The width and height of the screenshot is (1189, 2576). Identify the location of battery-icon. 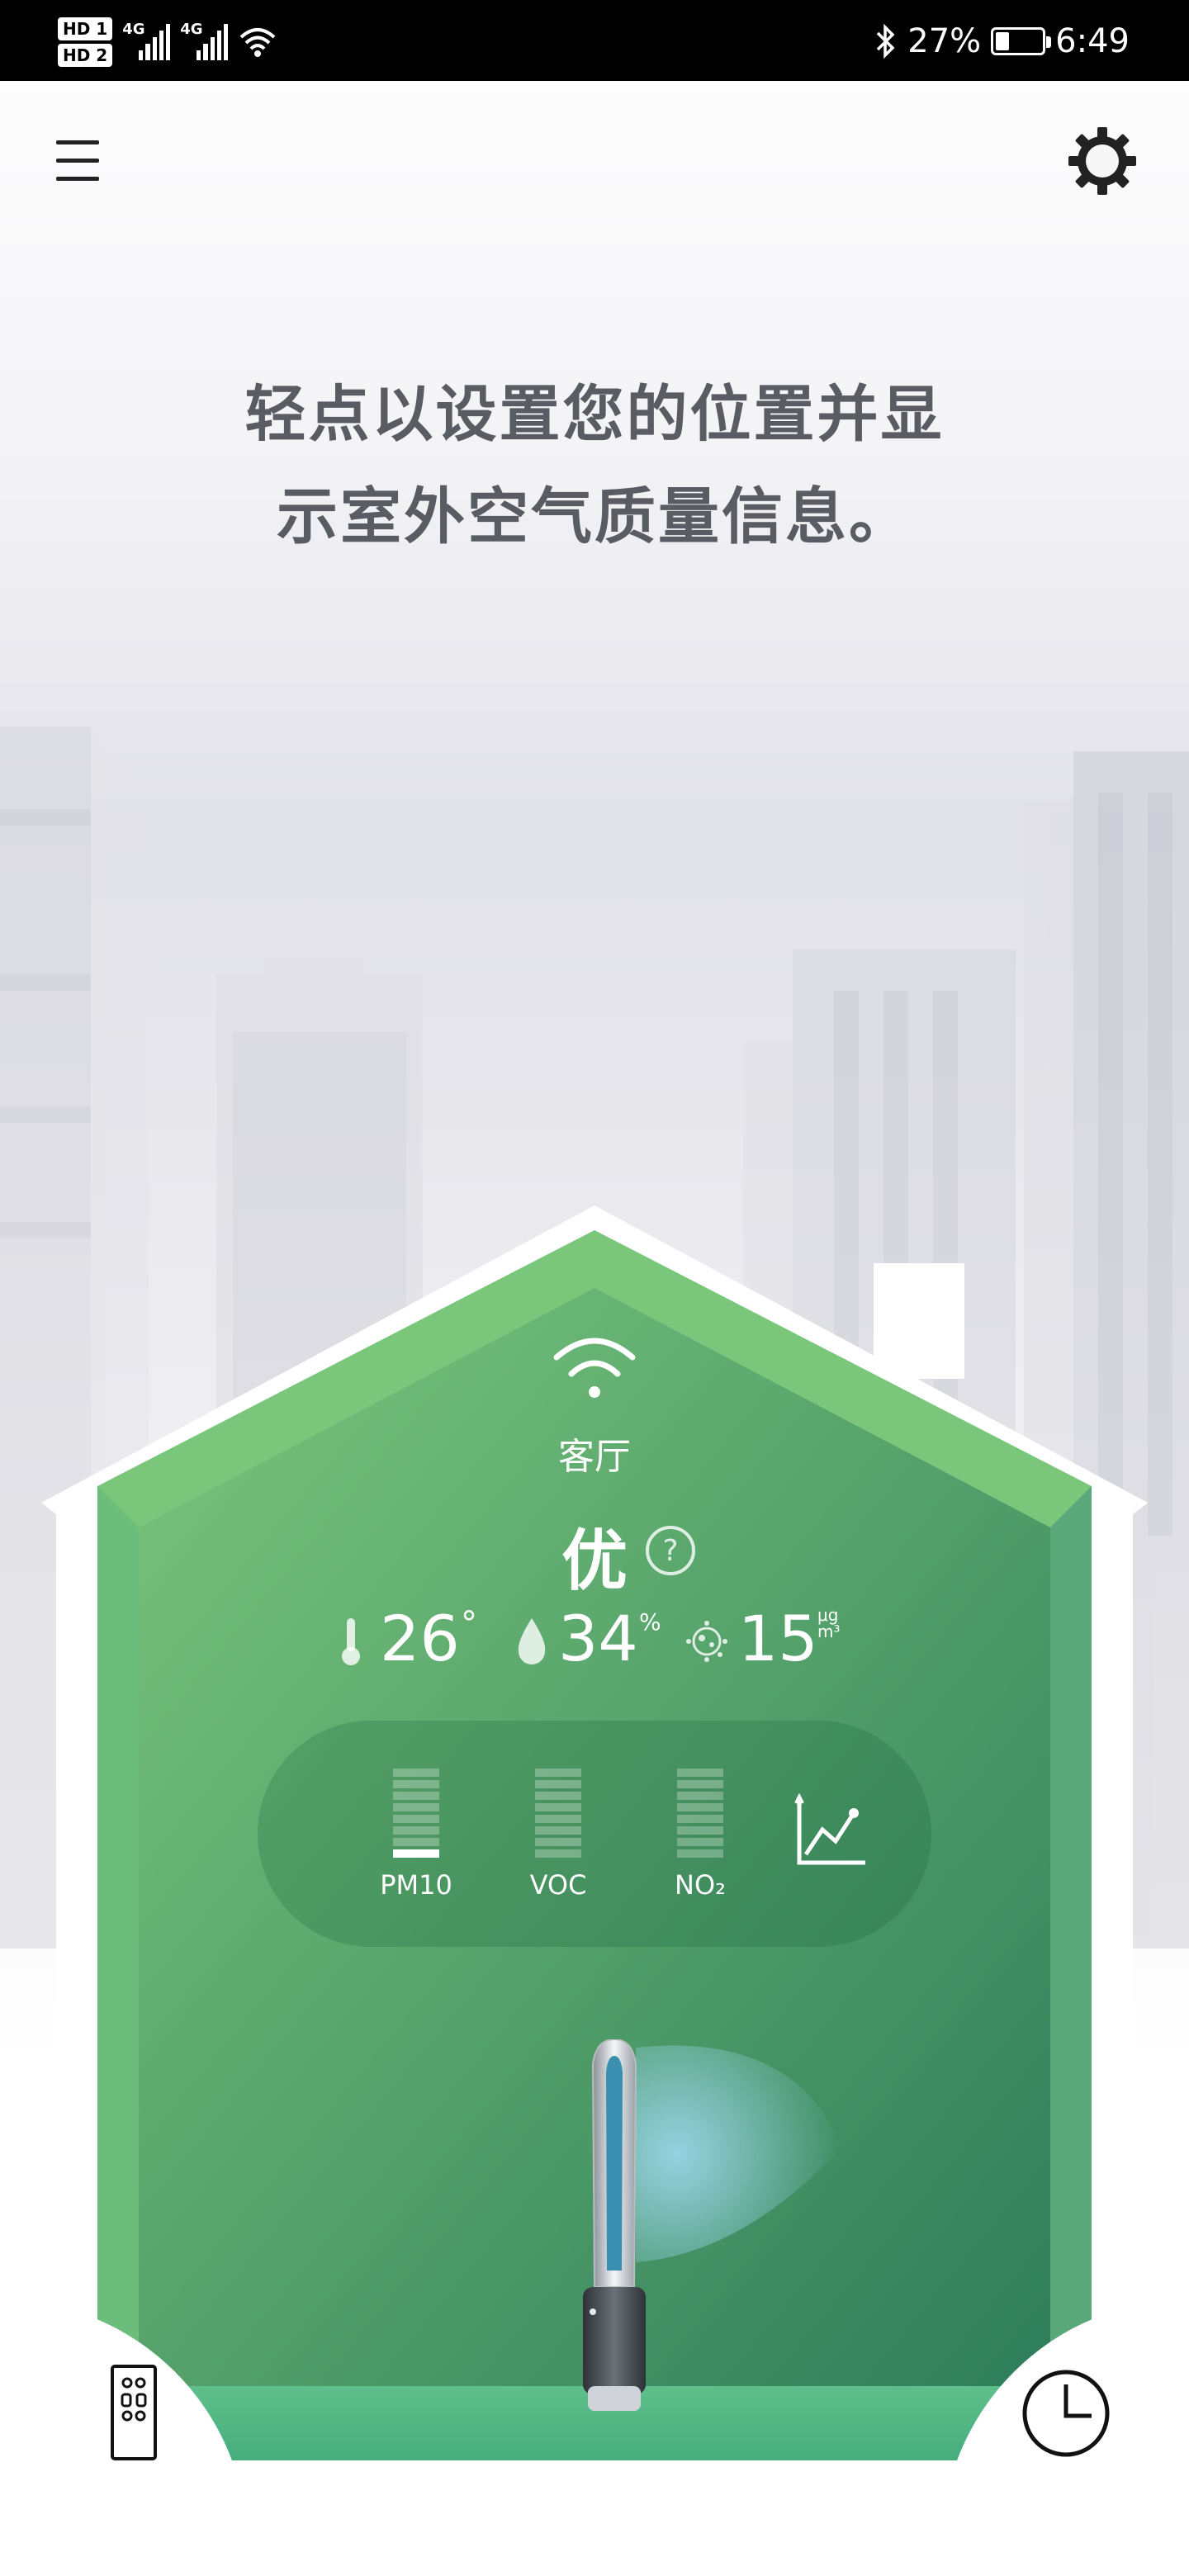
(1021, 41).